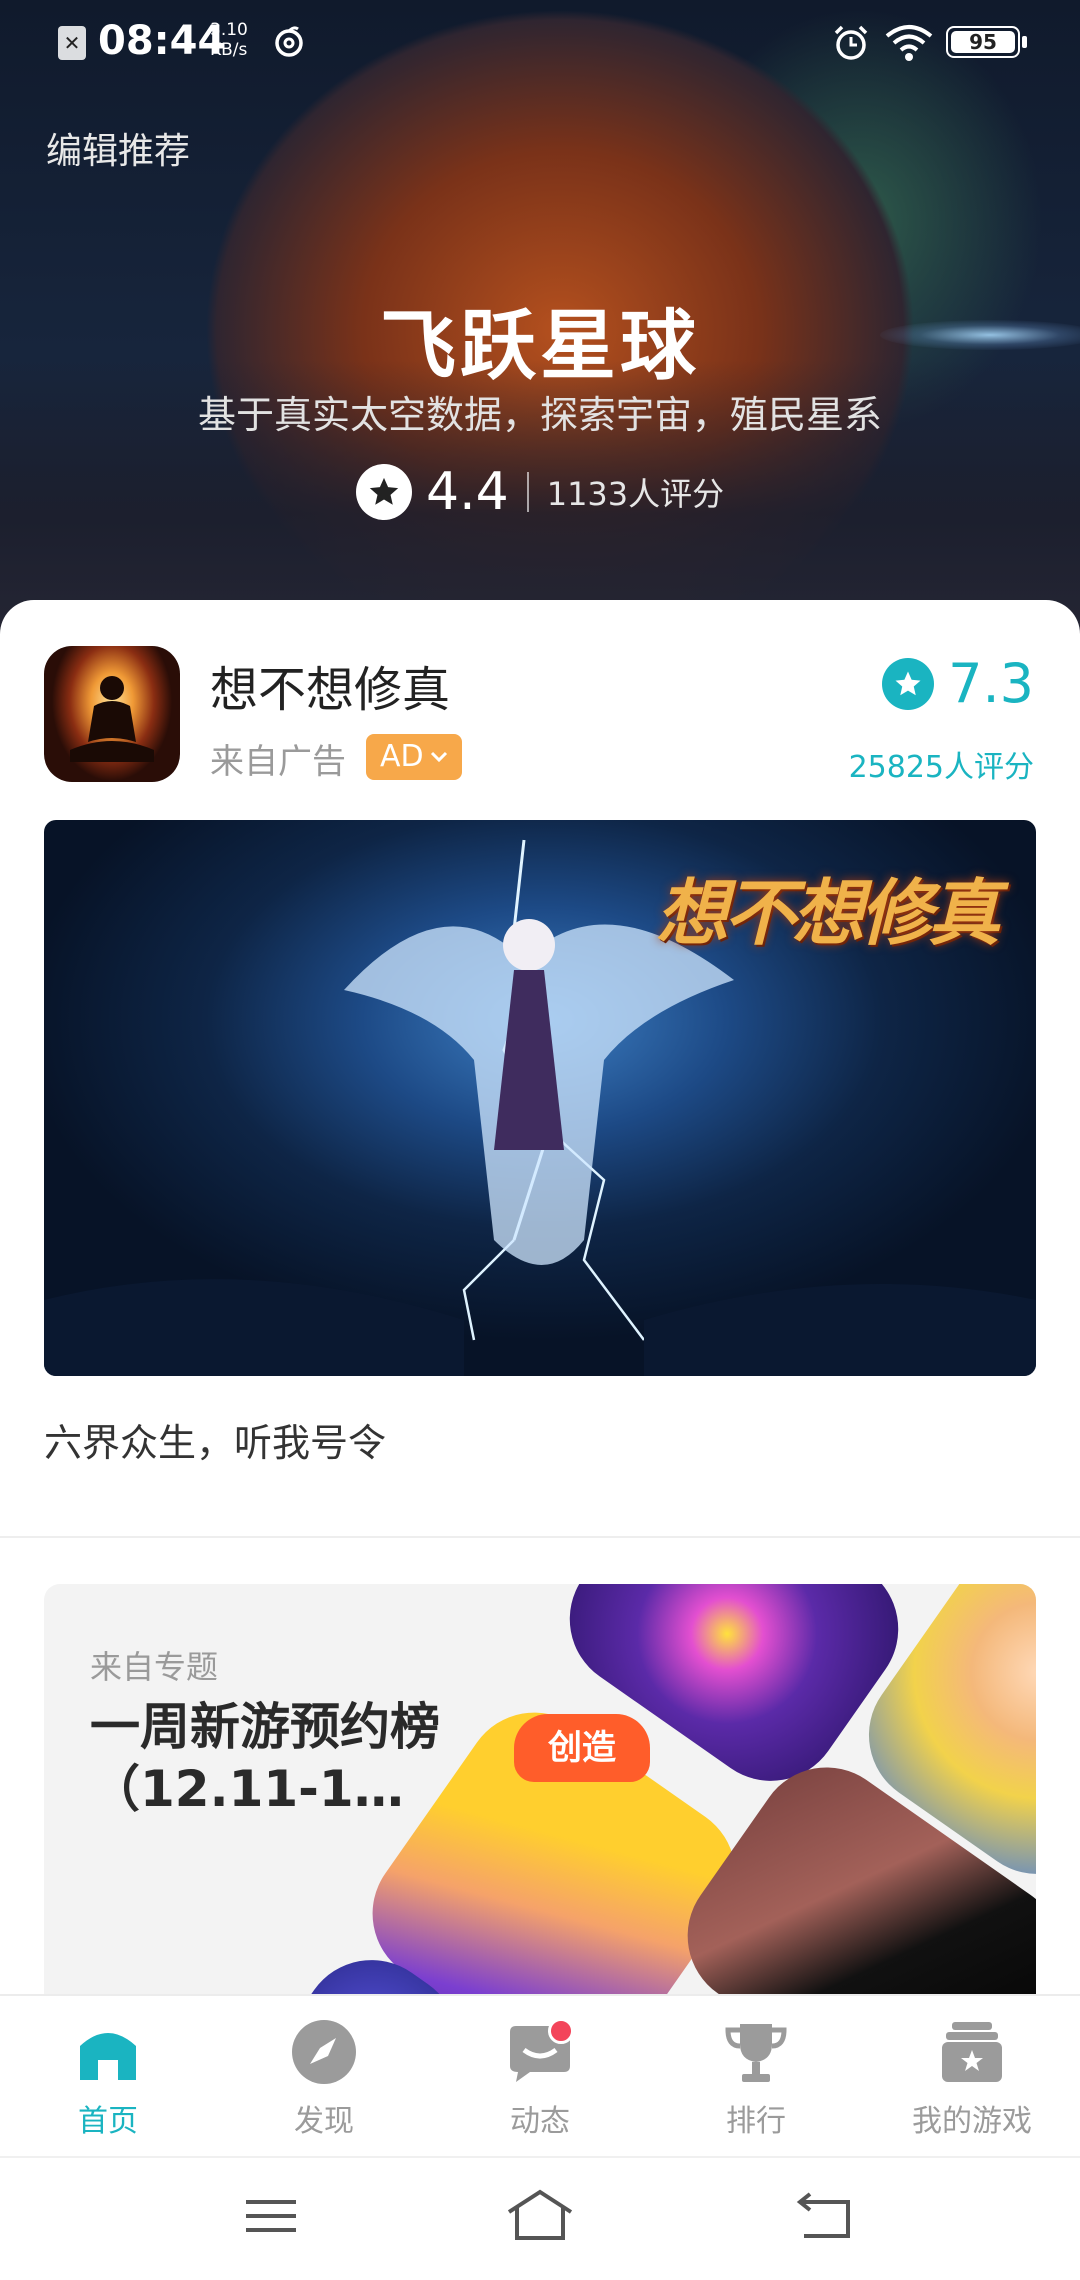  I want to click on system-nav-bar, so click(540, 2218).